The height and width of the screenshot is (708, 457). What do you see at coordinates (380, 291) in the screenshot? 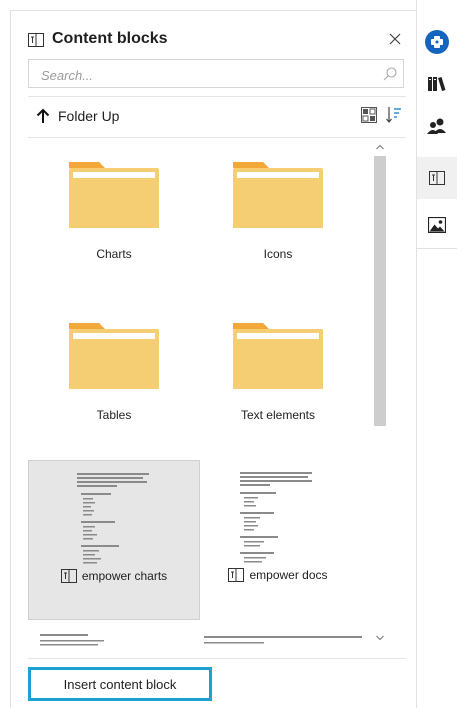
I see `scrollbar-thumb` at bounding box center [380, 291].